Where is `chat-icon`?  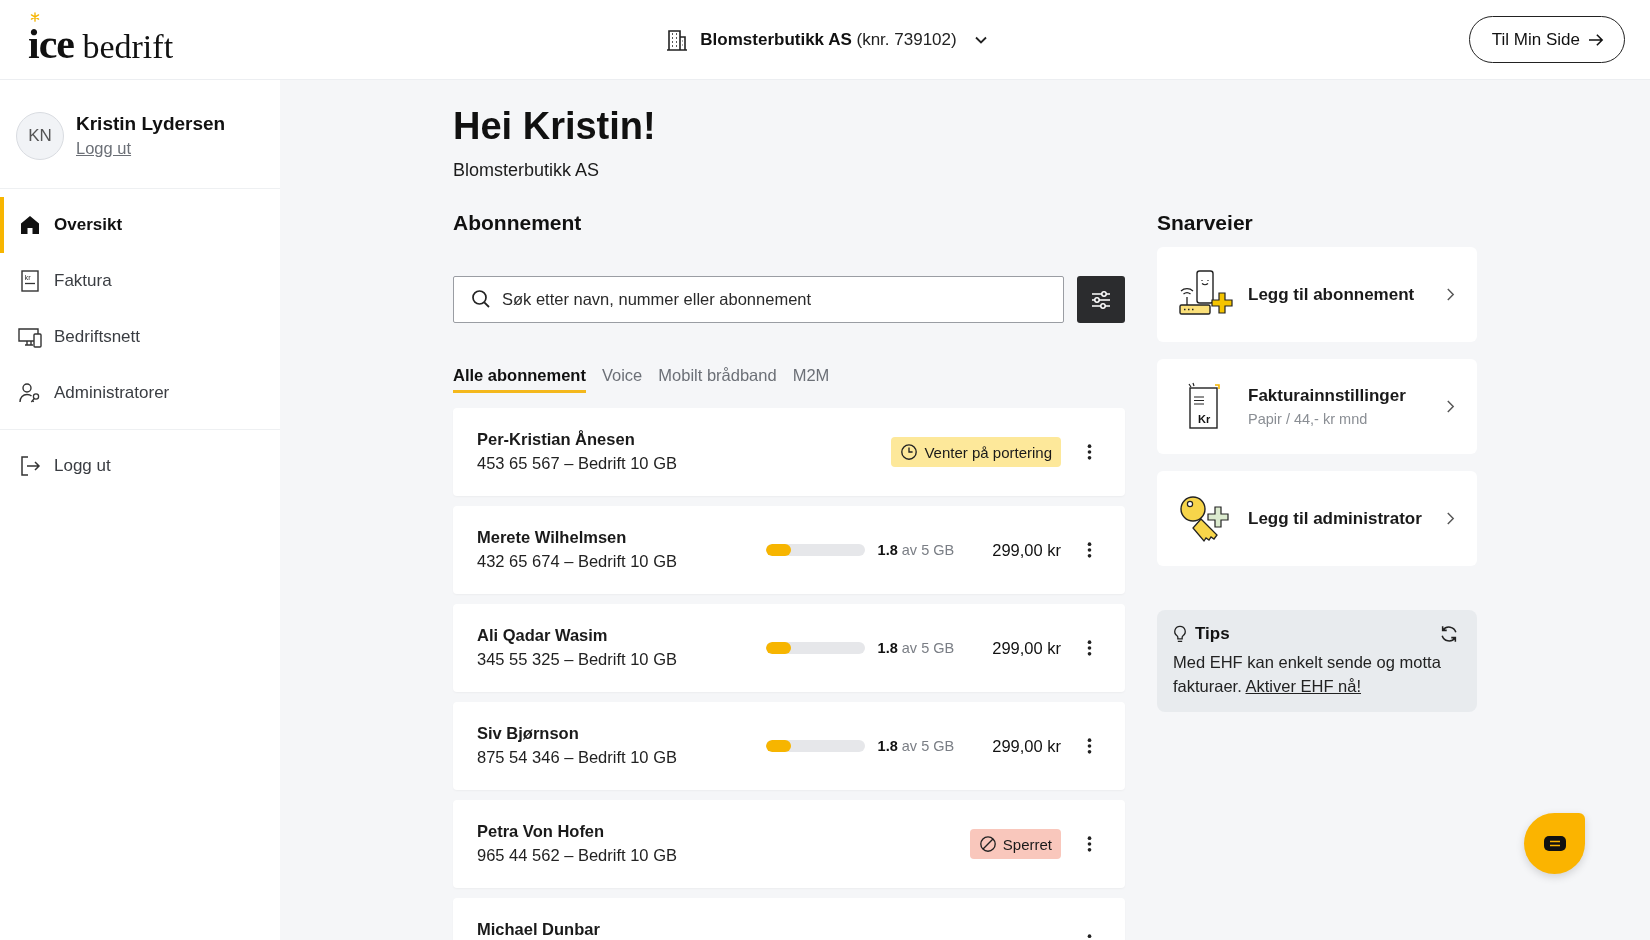
chat-icon is located at coordinates (1554, 843).